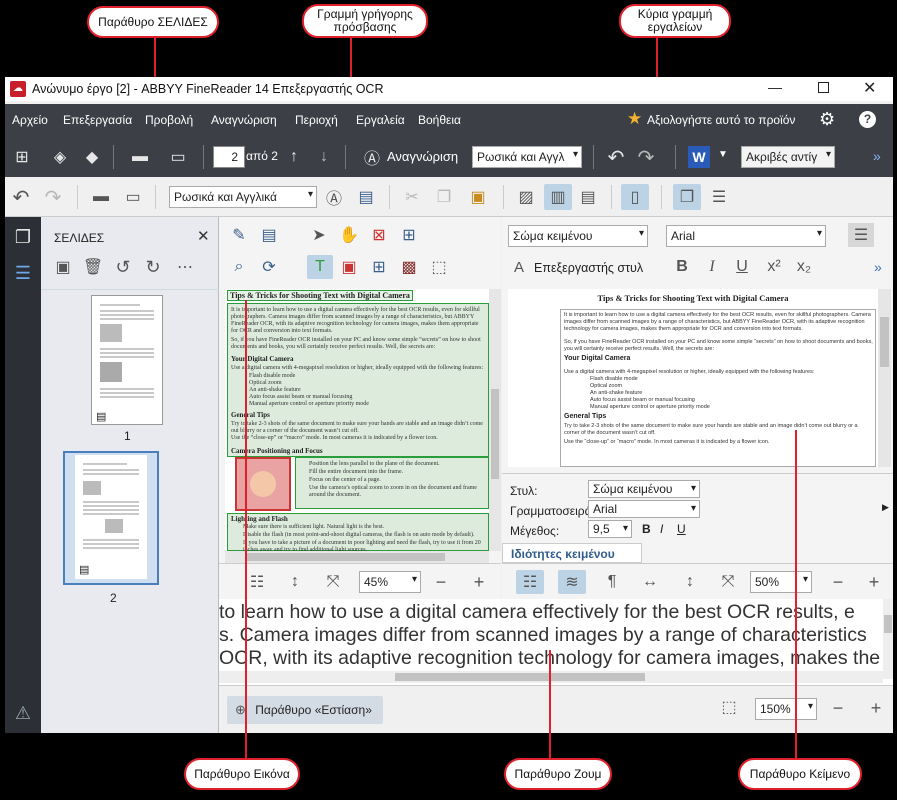 Image resolution: width=897 pixels, height=800 pixels. Describe the element at coordinates (786, 709) in the screenshot. I see `zoom-pane-zoom-select: 150% ▾` at that location.